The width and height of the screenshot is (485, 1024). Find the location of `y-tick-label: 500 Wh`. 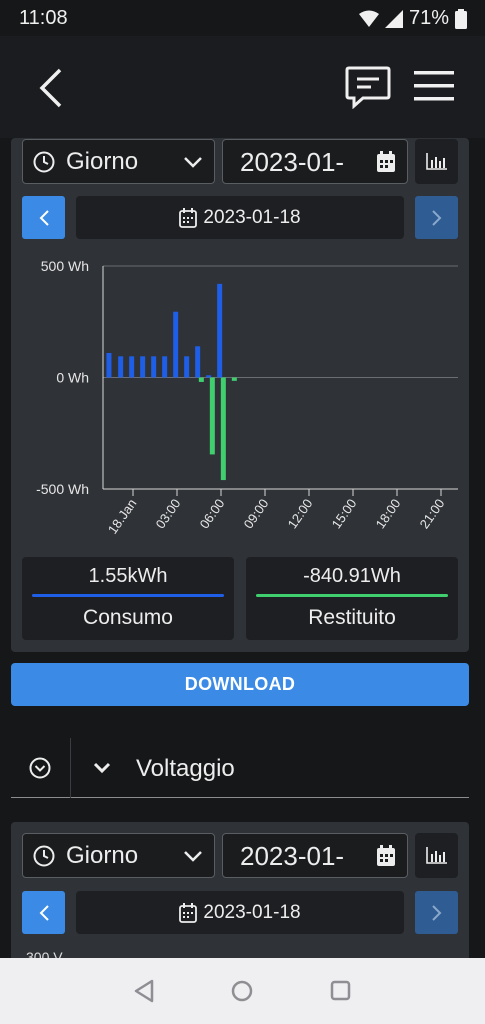

y-tick-label: 500 Wh is located at coordinates (65, 266).